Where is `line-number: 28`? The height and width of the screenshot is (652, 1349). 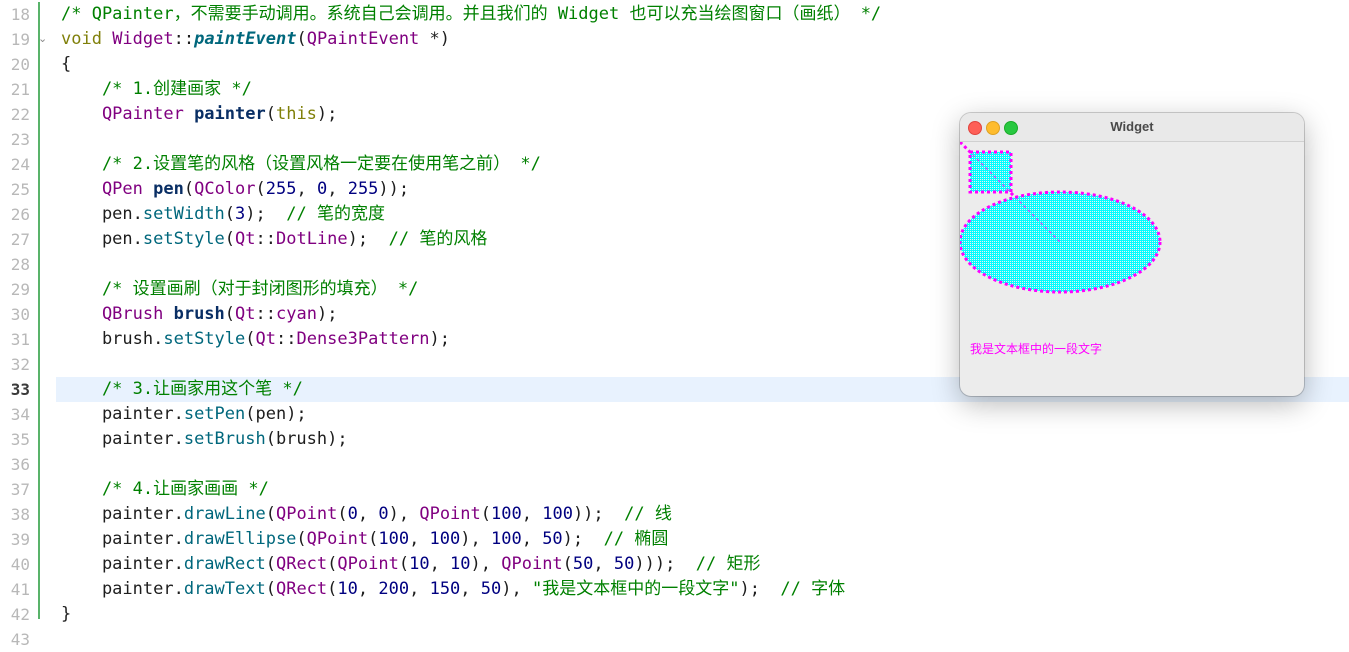
line-number: 28 is located at coordinates (20, 264).